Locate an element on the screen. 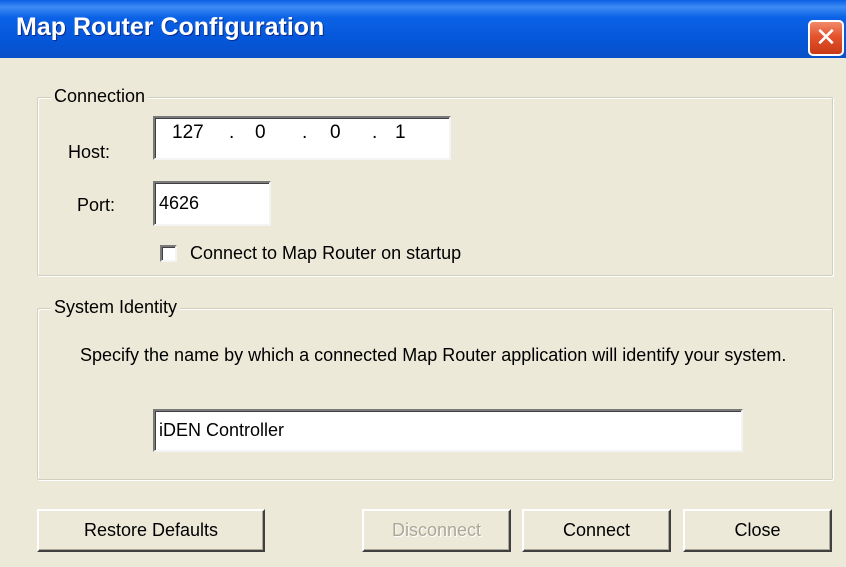 The image size is (846, 567). host-label: Host: is located at coordinates (89, 152).